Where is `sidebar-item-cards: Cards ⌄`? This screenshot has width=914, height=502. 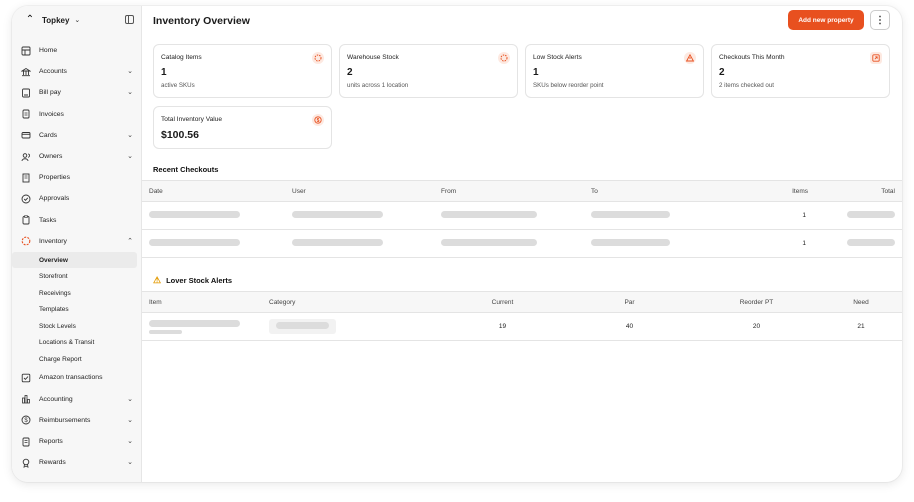 sidebar-item-cards: Cards ⌄ is located at coordinates (76, 135).